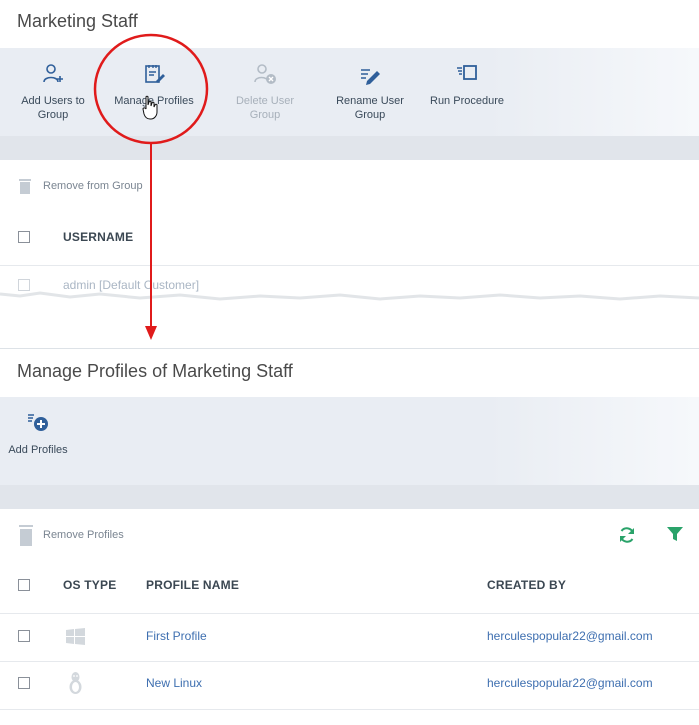 This screenshot has height=725, width=699. Describe the element at coordinates (370, 77) in the screenshot. I see `rename-pen-icon` at that location.